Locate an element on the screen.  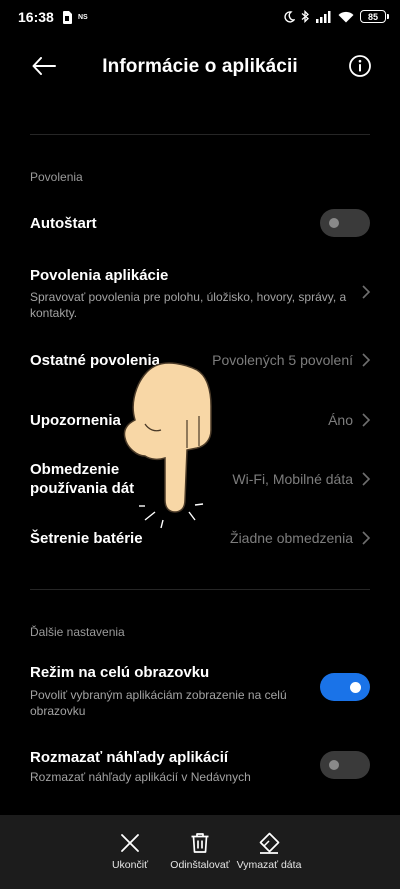
row-title: Povolenia aplikácie is located at coordinates (99, 275).